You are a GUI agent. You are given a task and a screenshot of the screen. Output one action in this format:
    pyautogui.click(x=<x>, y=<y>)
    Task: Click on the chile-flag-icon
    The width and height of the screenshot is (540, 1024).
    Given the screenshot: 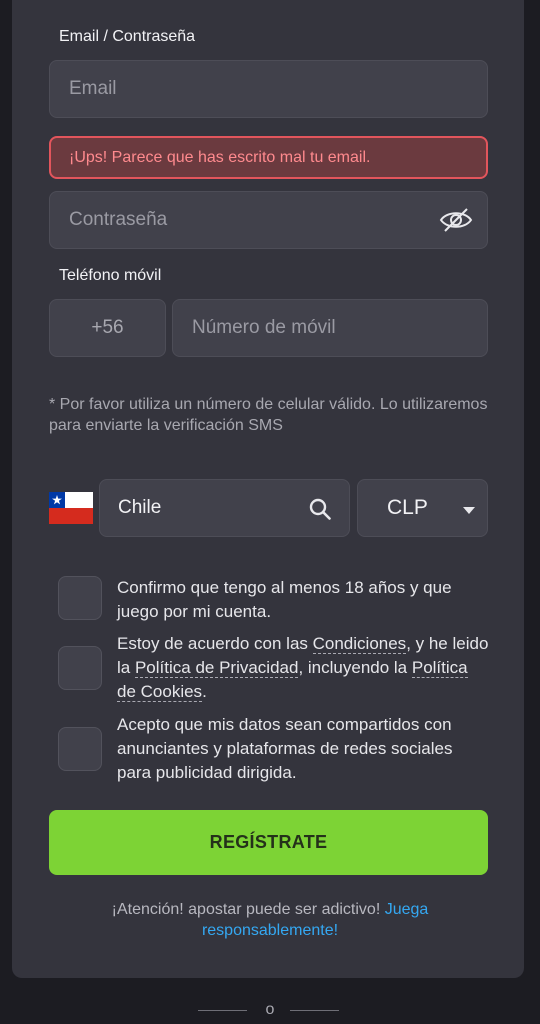 What is the action you would take?
    pyautogui.click(x=71, y=508)
    